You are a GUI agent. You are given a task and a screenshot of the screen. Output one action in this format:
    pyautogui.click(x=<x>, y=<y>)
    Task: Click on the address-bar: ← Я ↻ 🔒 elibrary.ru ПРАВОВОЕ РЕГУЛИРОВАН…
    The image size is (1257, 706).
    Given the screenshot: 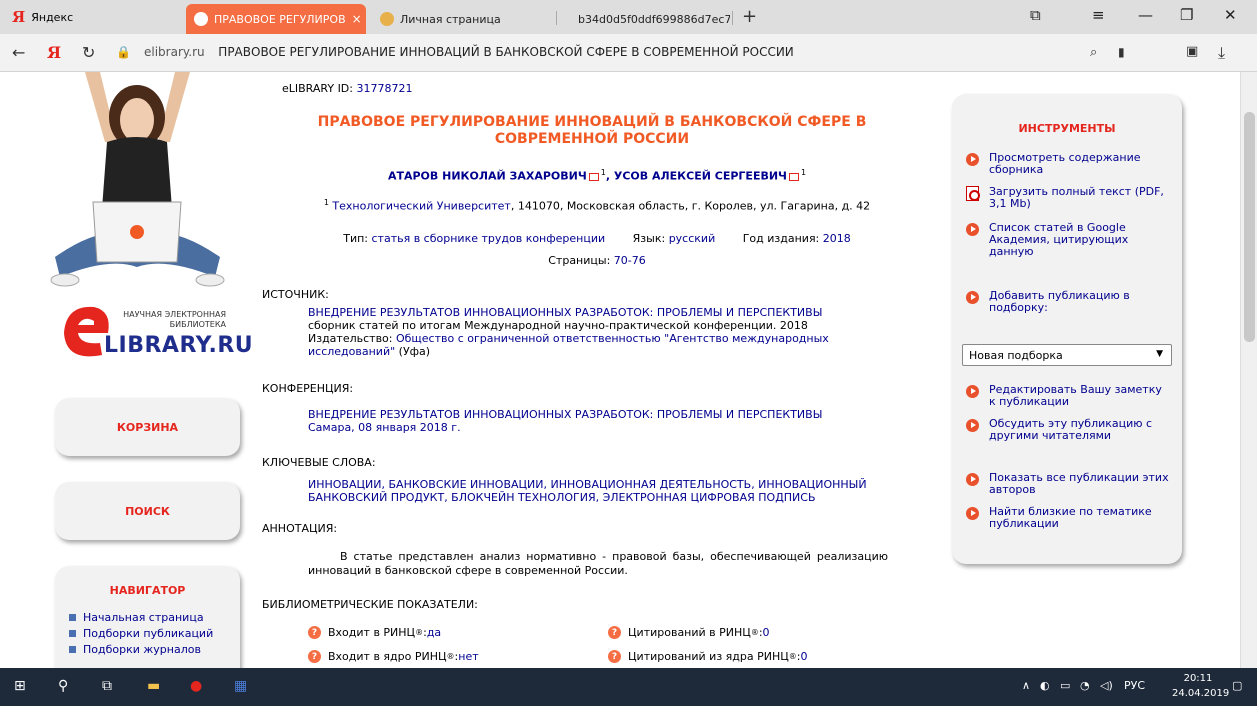 What is the action you would take?
    pyautogui.click(x=628, y=53)
    